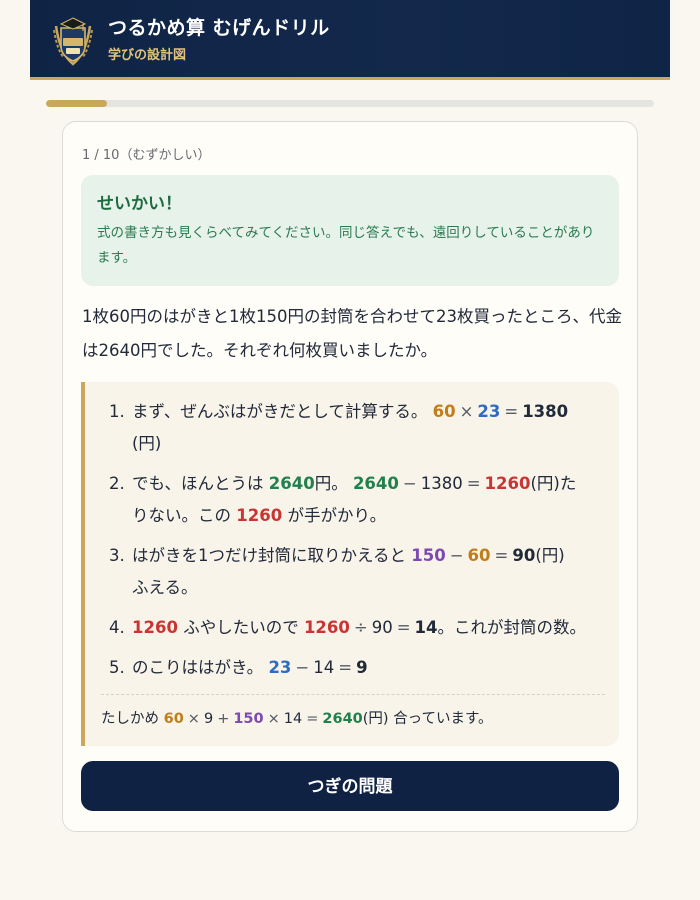  Describe the element at coordinates (331, 483) in the screenshot. I see `step-unit: 円。` at that location.